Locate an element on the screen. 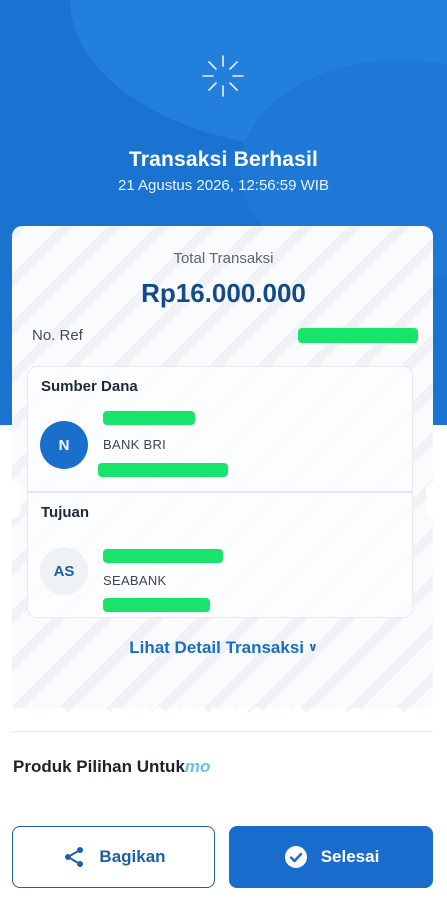 The height and width of the screenshot is (921, 447). avatar: N is located at coordinates (64, 445).